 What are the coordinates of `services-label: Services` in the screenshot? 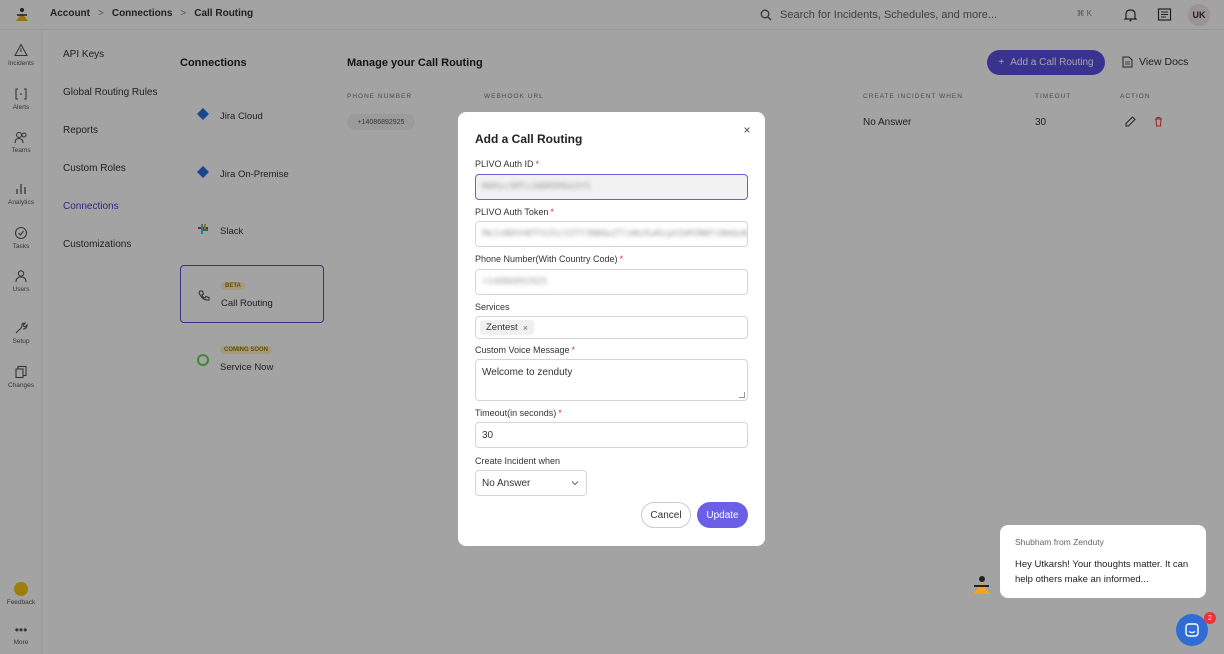 It's located at (492, 307).